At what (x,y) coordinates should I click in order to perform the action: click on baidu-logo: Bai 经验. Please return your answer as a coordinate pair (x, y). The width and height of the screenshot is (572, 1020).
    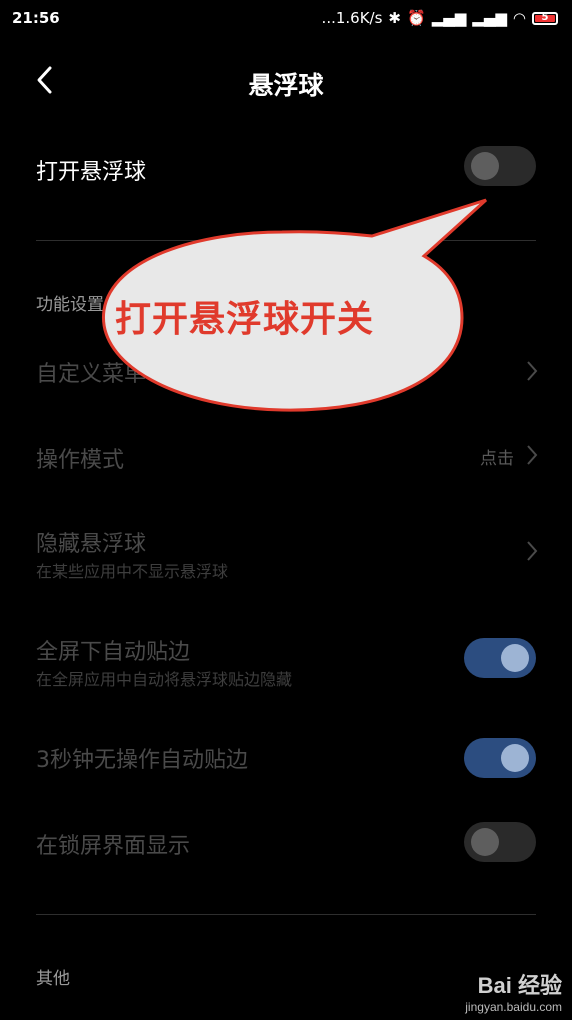
    Looking at the image, I should click on (519, 985).